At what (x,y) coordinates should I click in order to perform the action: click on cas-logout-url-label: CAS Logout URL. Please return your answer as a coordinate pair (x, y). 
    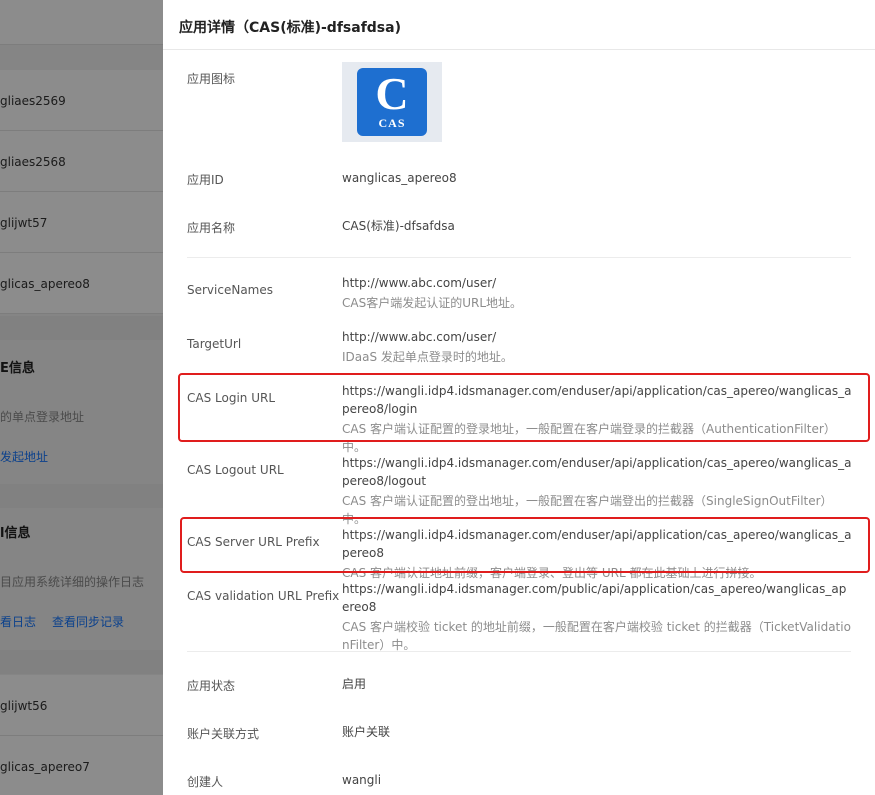
    Looking at the image, I should click on (235, 470).